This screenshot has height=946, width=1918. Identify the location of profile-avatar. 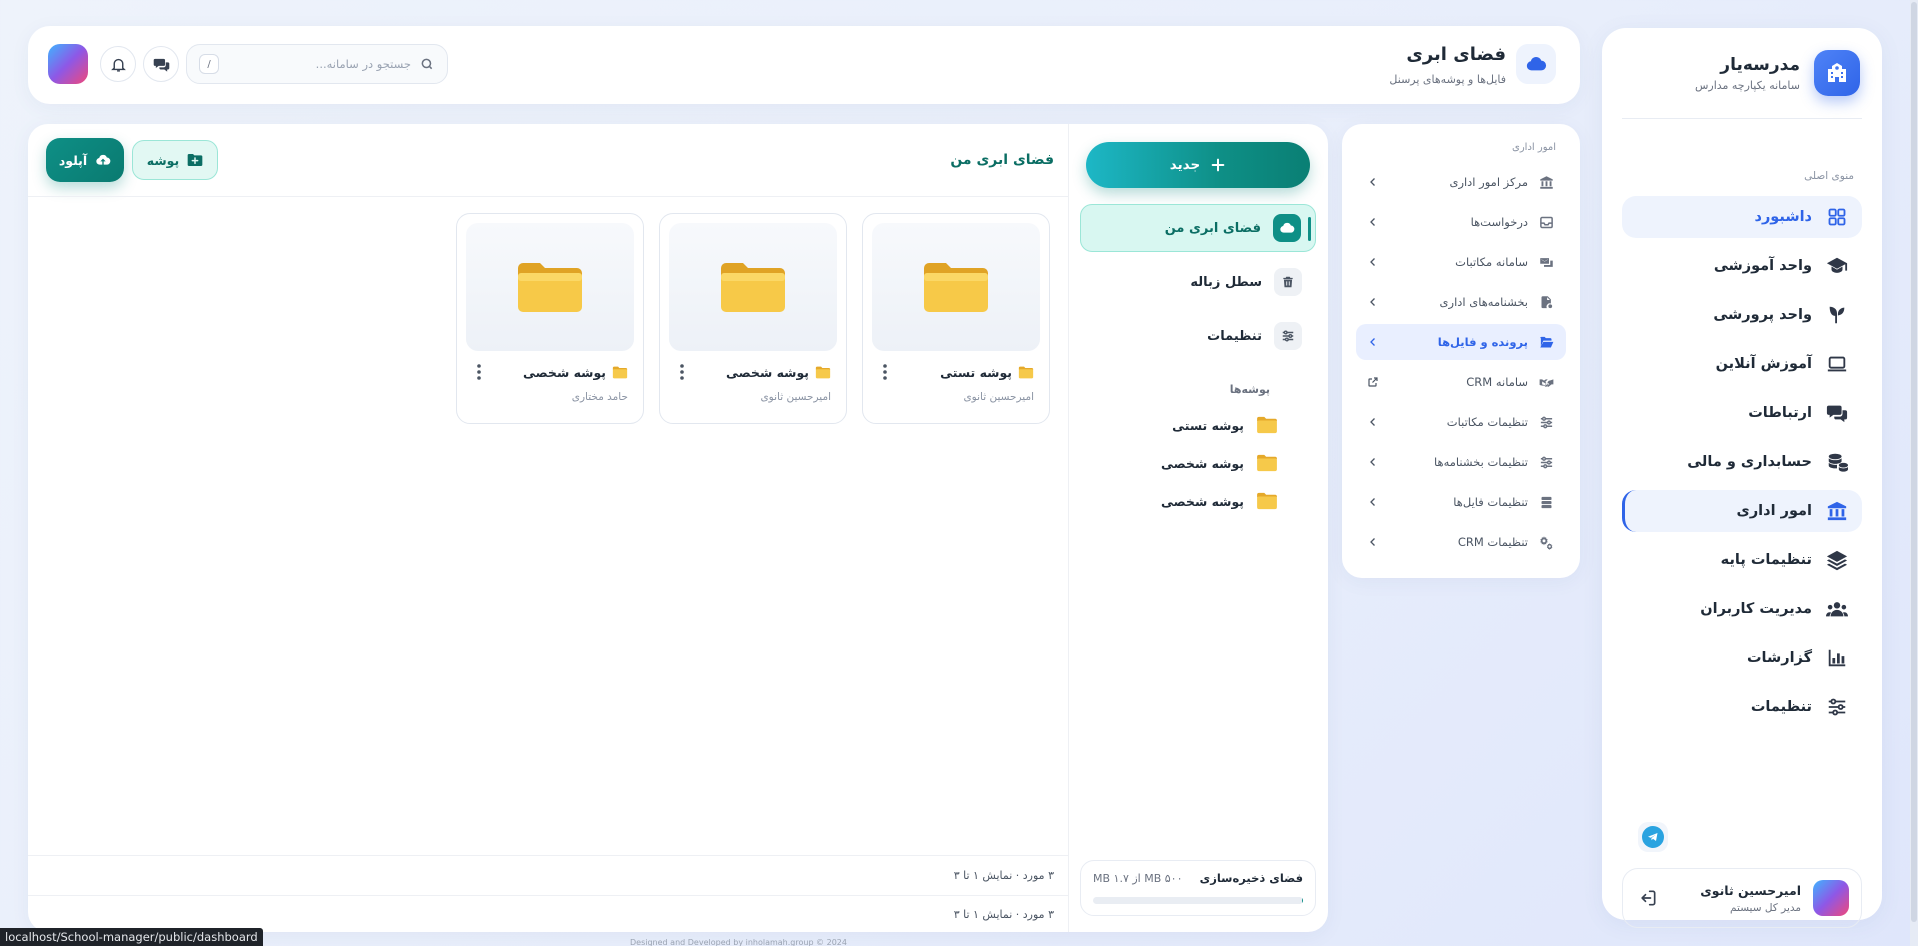
(68, 64).